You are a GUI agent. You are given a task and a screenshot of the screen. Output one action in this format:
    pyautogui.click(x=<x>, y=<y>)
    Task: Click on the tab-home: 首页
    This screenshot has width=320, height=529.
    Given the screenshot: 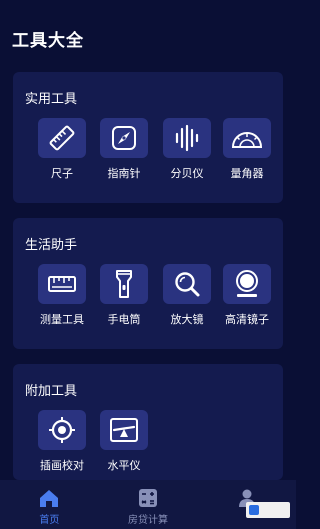 What is the action you would take?
    pyautogui.click(x=49, y=504)
    